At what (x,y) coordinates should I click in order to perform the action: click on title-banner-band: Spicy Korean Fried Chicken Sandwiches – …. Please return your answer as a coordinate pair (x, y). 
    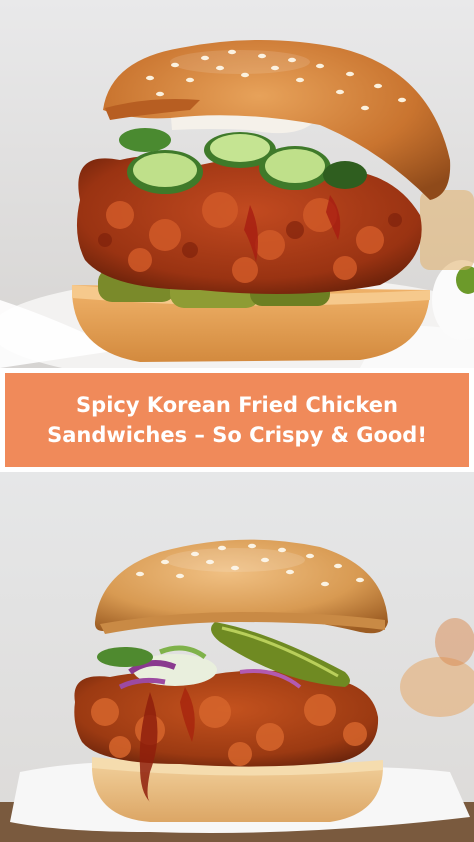
    Looking at the image, I should click on (237, 420).